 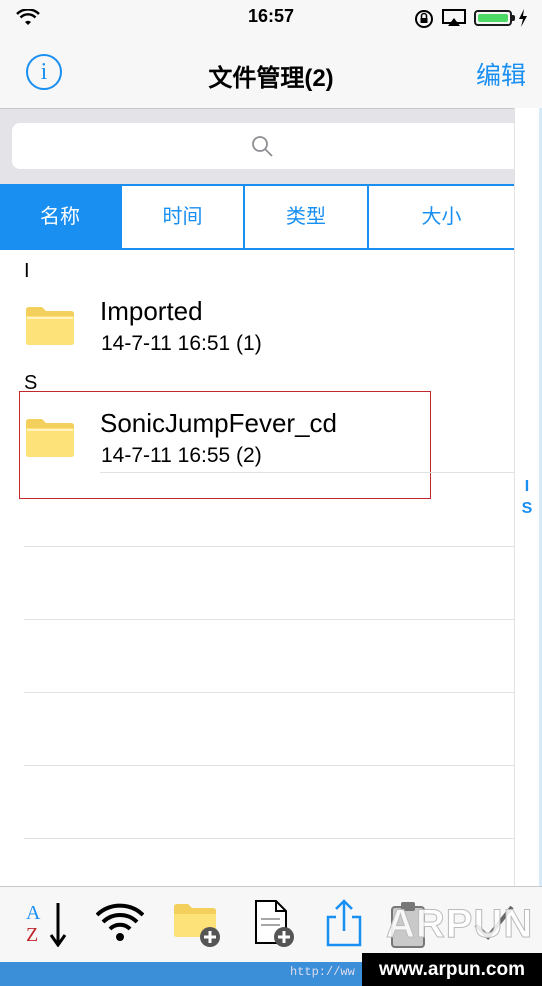 What do you see at coordinates (262, 146) in the screenshot?
I see `search-icon` at bounding box center [262, 146].